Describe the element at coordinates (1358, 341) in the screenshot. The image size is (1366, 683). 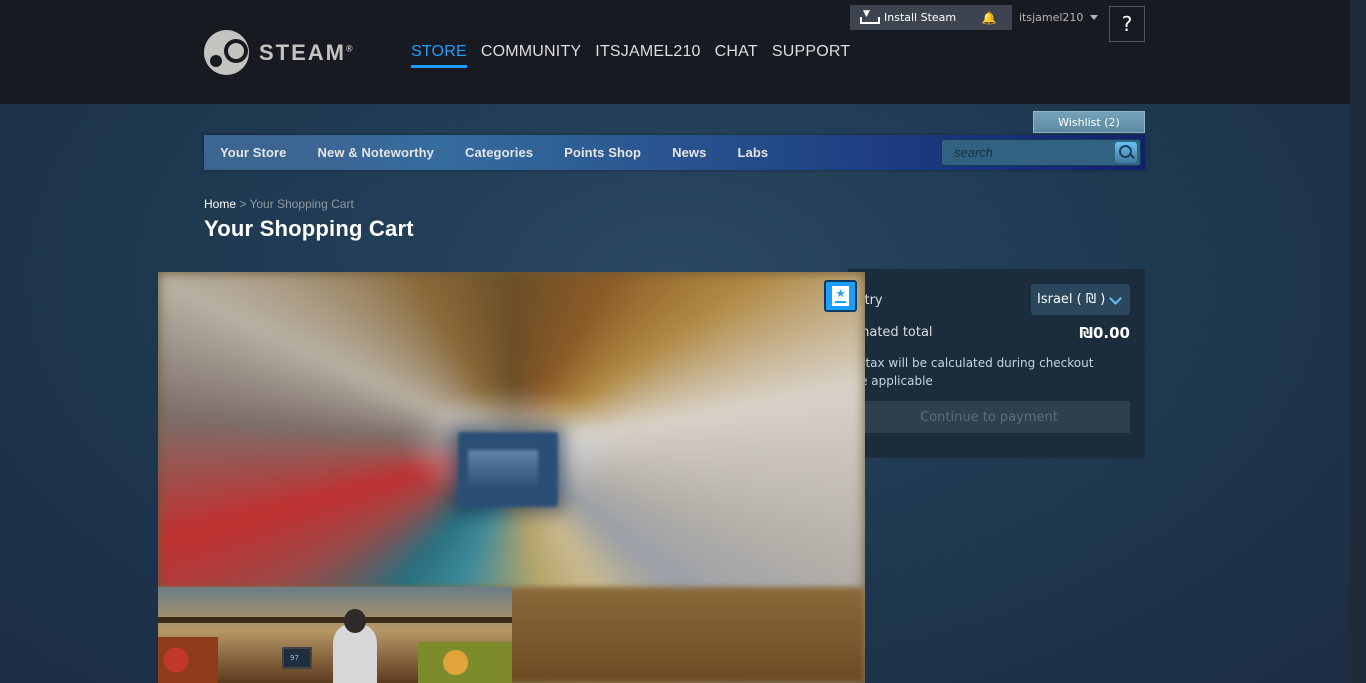
I see `scrollbar` at that location.